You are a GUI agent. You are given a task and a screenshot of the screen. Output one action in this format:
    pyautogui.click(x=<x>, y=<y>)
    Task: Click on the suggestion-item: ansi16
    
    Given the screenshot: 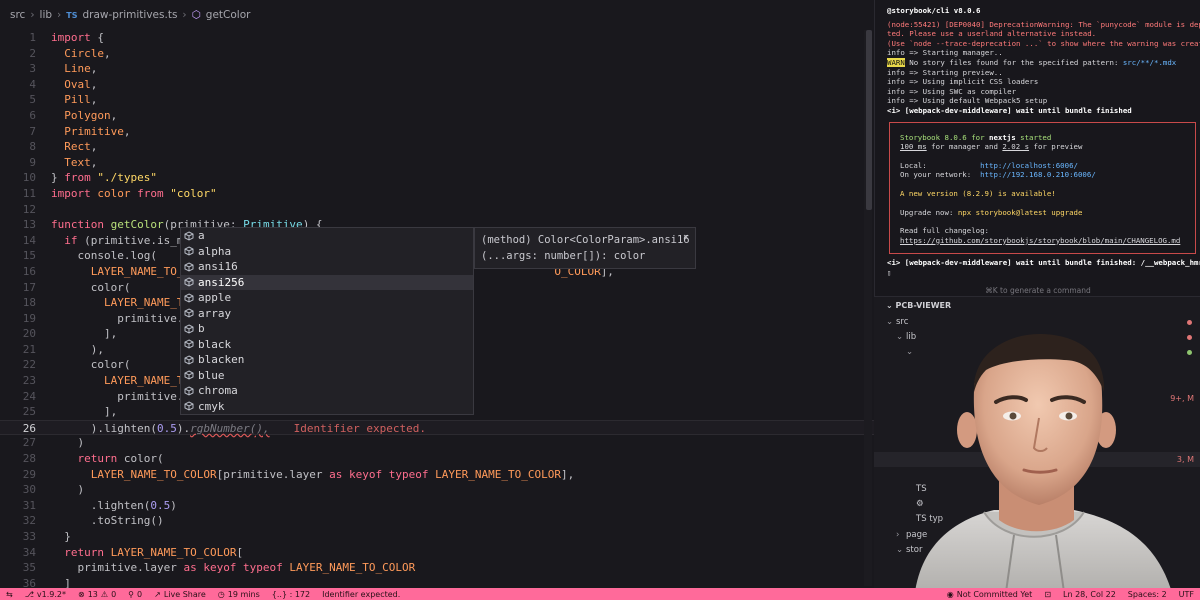 What is the action you would take?
    pyautogui.click(x=327, y=267)
    